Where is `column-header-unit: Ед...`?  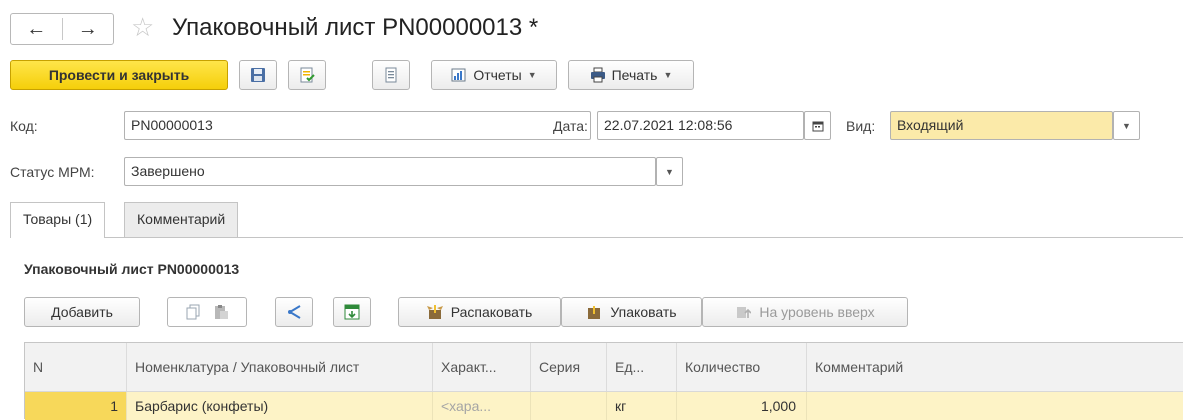 column-header-unit: Ед... is located at coordinates (642, 367).